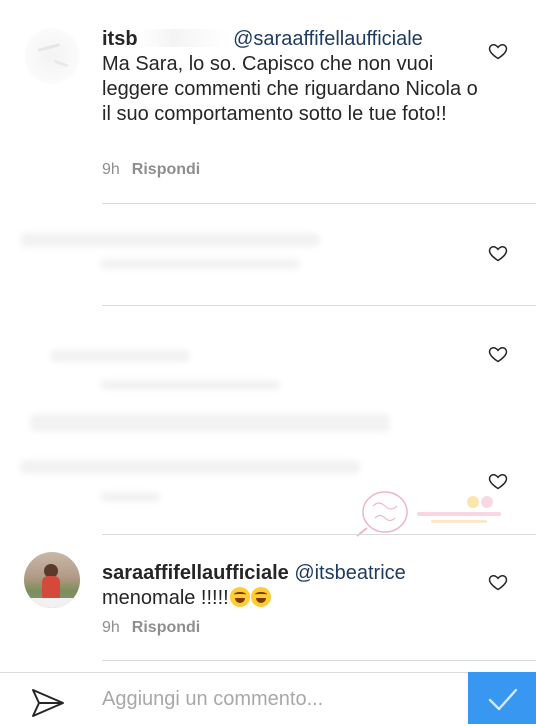 The width and height of the screenshot is (536, 727). What do you see at coordinates (195, 573) in the screenshot?
I see `comment-username: saraaffifellaufficiale` at bounding box center [195, 573].